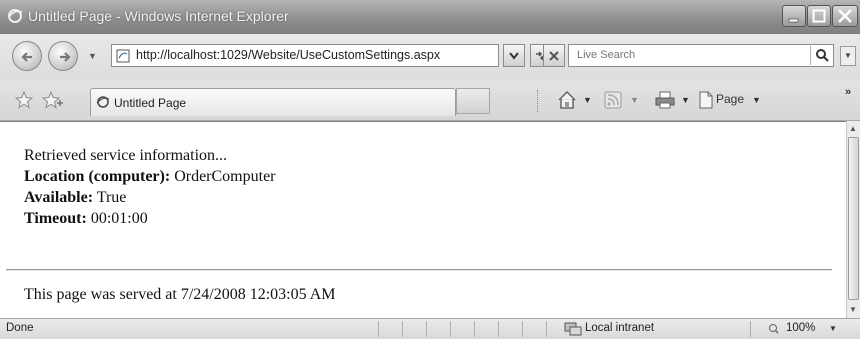 Image resolution: width=860 pixels, height=339 pixels. Describe the element at coordinates (473, 101) in the screenshot. I see `new-tab-button` at that location.